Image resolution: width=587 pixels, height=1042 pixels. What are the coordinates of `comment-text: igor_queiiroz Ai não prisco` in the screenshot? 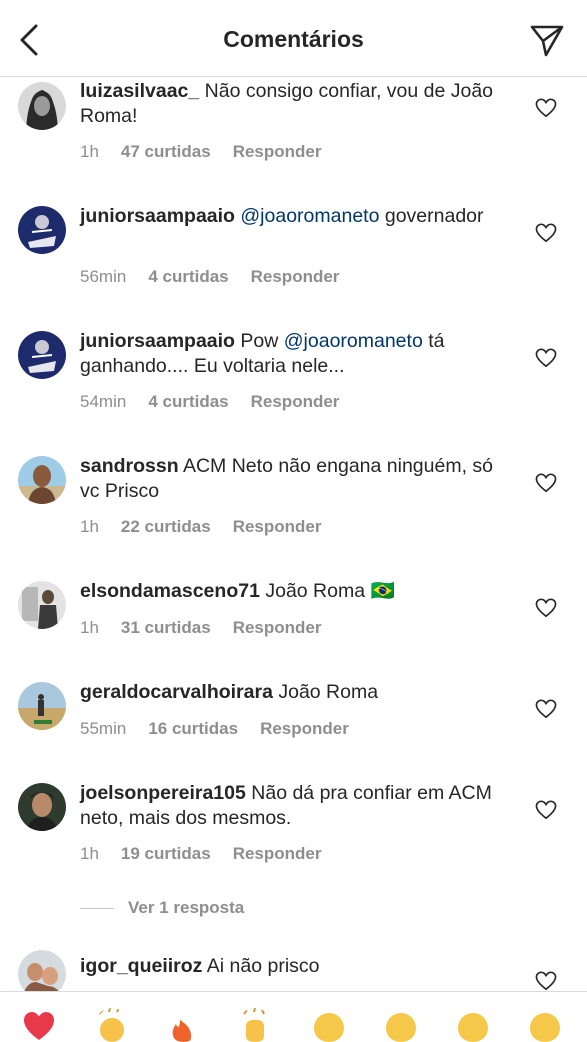 It's located at (290, 966).